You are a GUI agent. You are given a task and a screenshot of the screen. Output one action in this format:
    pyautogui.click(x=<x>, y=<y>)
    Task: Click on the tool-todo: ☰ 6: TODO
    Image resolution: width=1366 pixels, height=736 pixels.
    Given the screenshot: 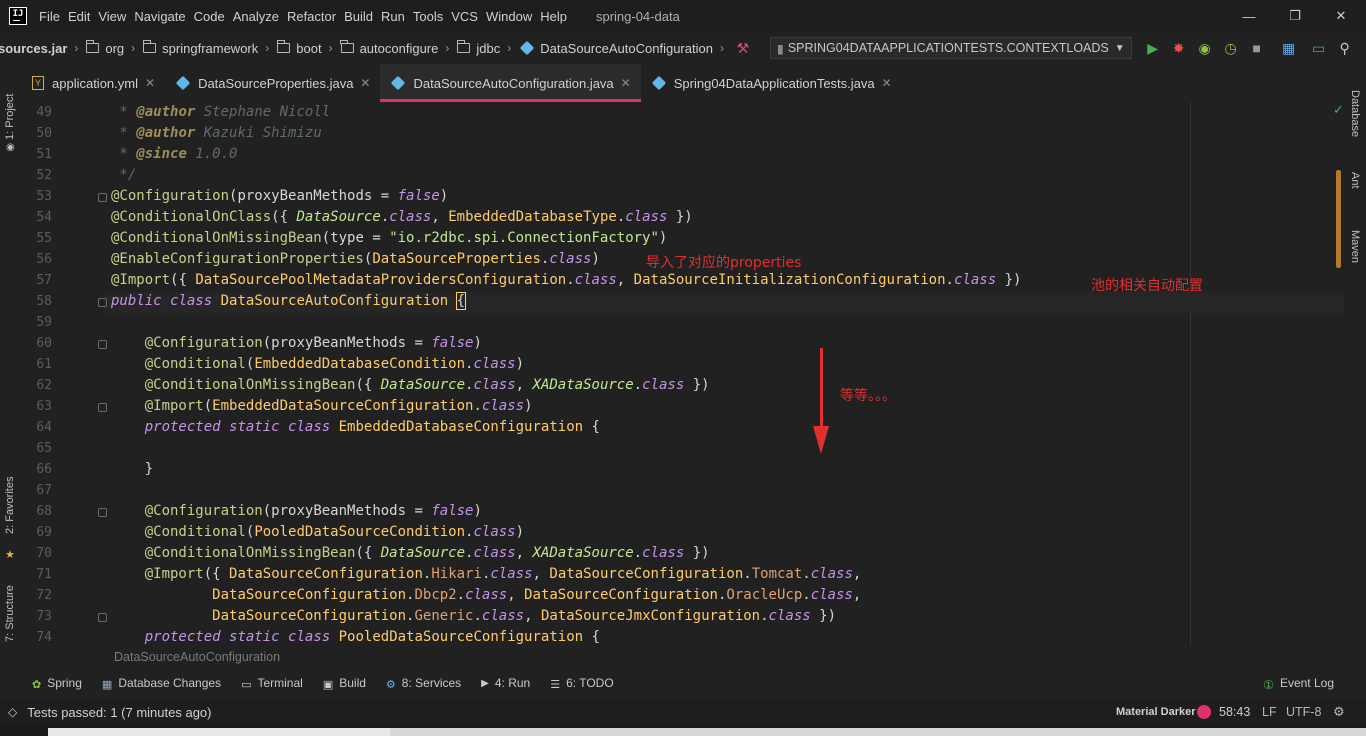 What is the action you would take?
    pyautogui.click(x=581, y=683)
    